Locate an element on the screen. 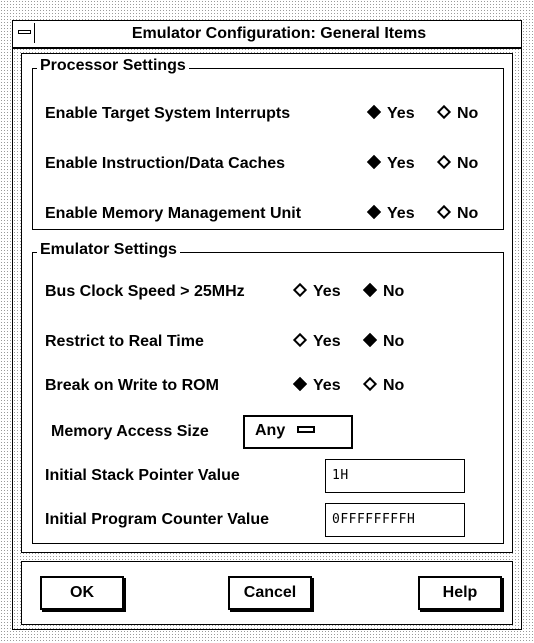  bus-clock-label: Bus Clock Speed > 25MHz is located at coordinates (145, 291).